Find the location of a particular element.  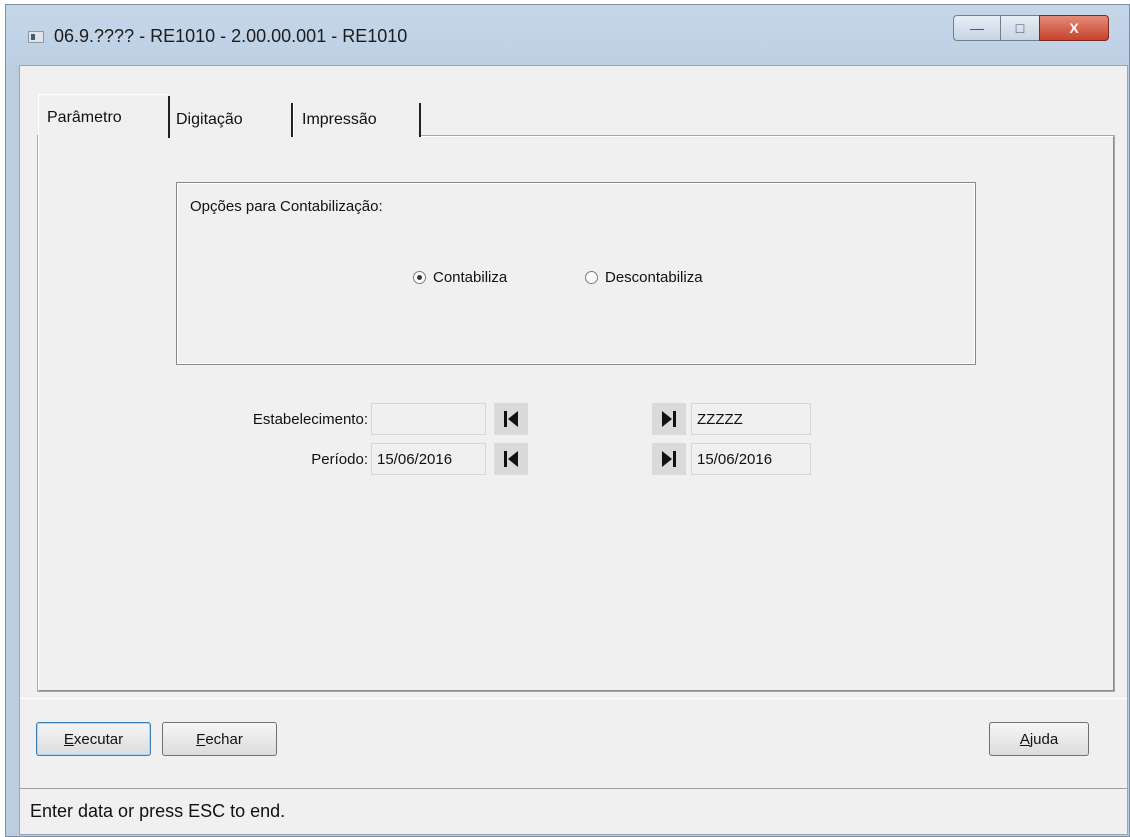

estabelecimento-last-button is located at coordinates (669, 419).